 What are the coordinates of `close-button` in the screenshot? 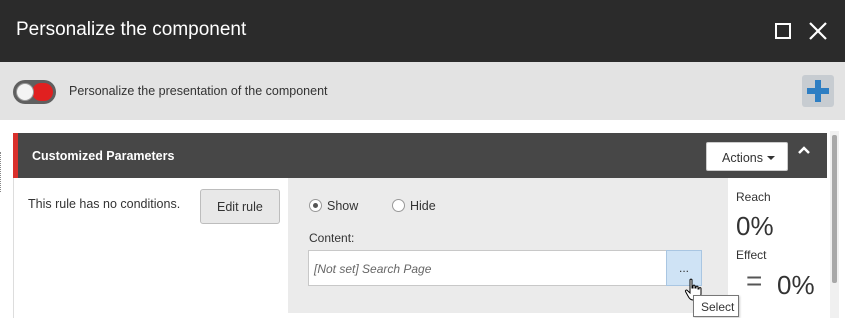 It's located at (818, 31).